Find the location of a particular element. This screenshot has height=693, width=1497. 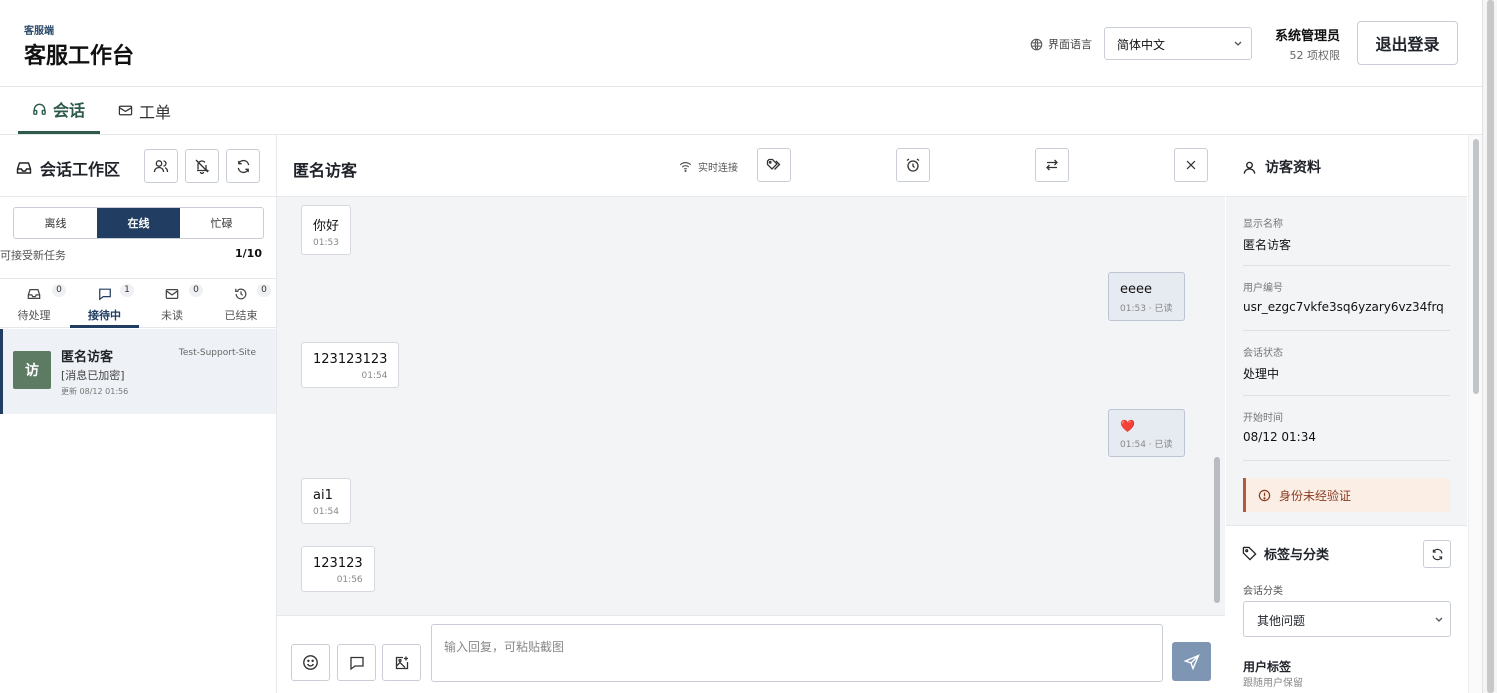

user-tags-subtitle: 跟随用户保留 is located at coordinates (1273, 683).